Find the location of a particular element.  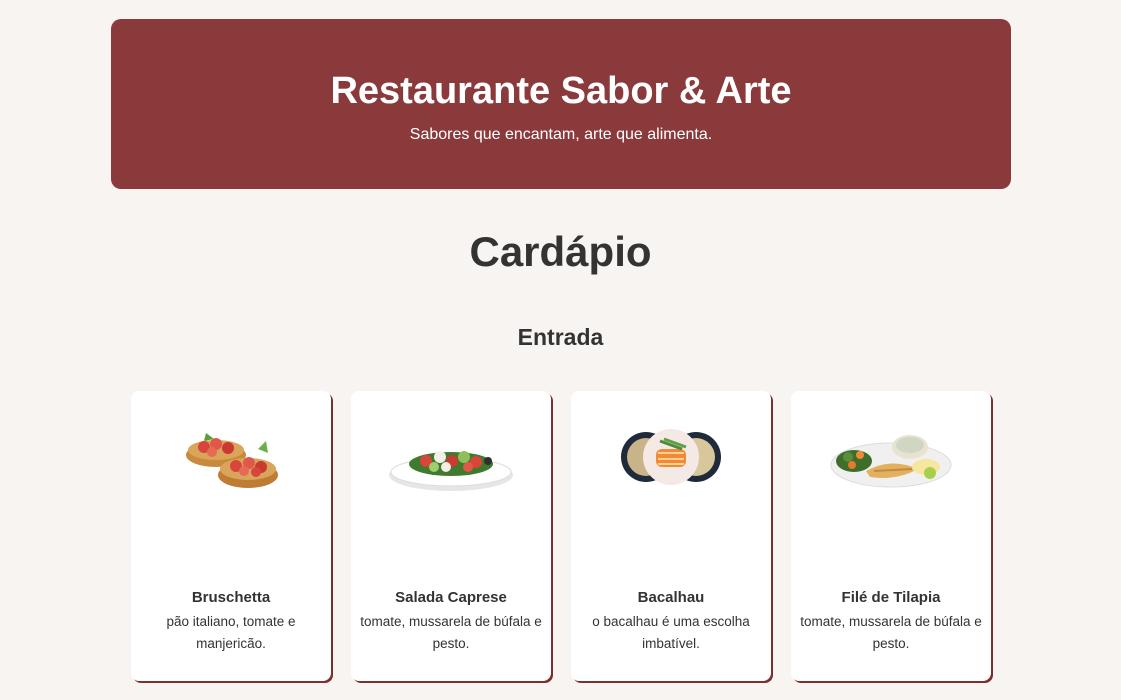

menu-item-description: o bacalhau é uma escolha imbatível. is located at coordinates (671, 632).